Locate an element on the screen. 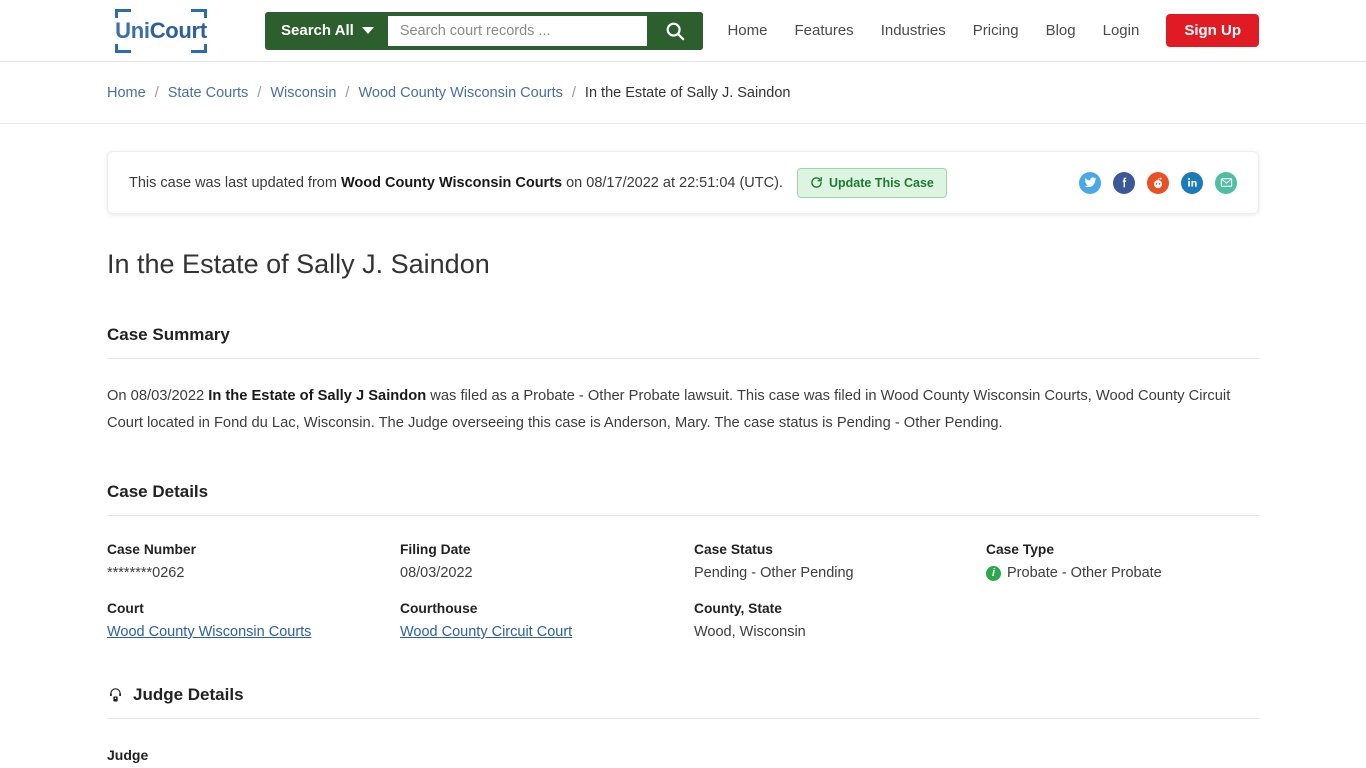 The image size is (1366, 768). case-number-value: ********0262 is located at coordinates (146, 573).